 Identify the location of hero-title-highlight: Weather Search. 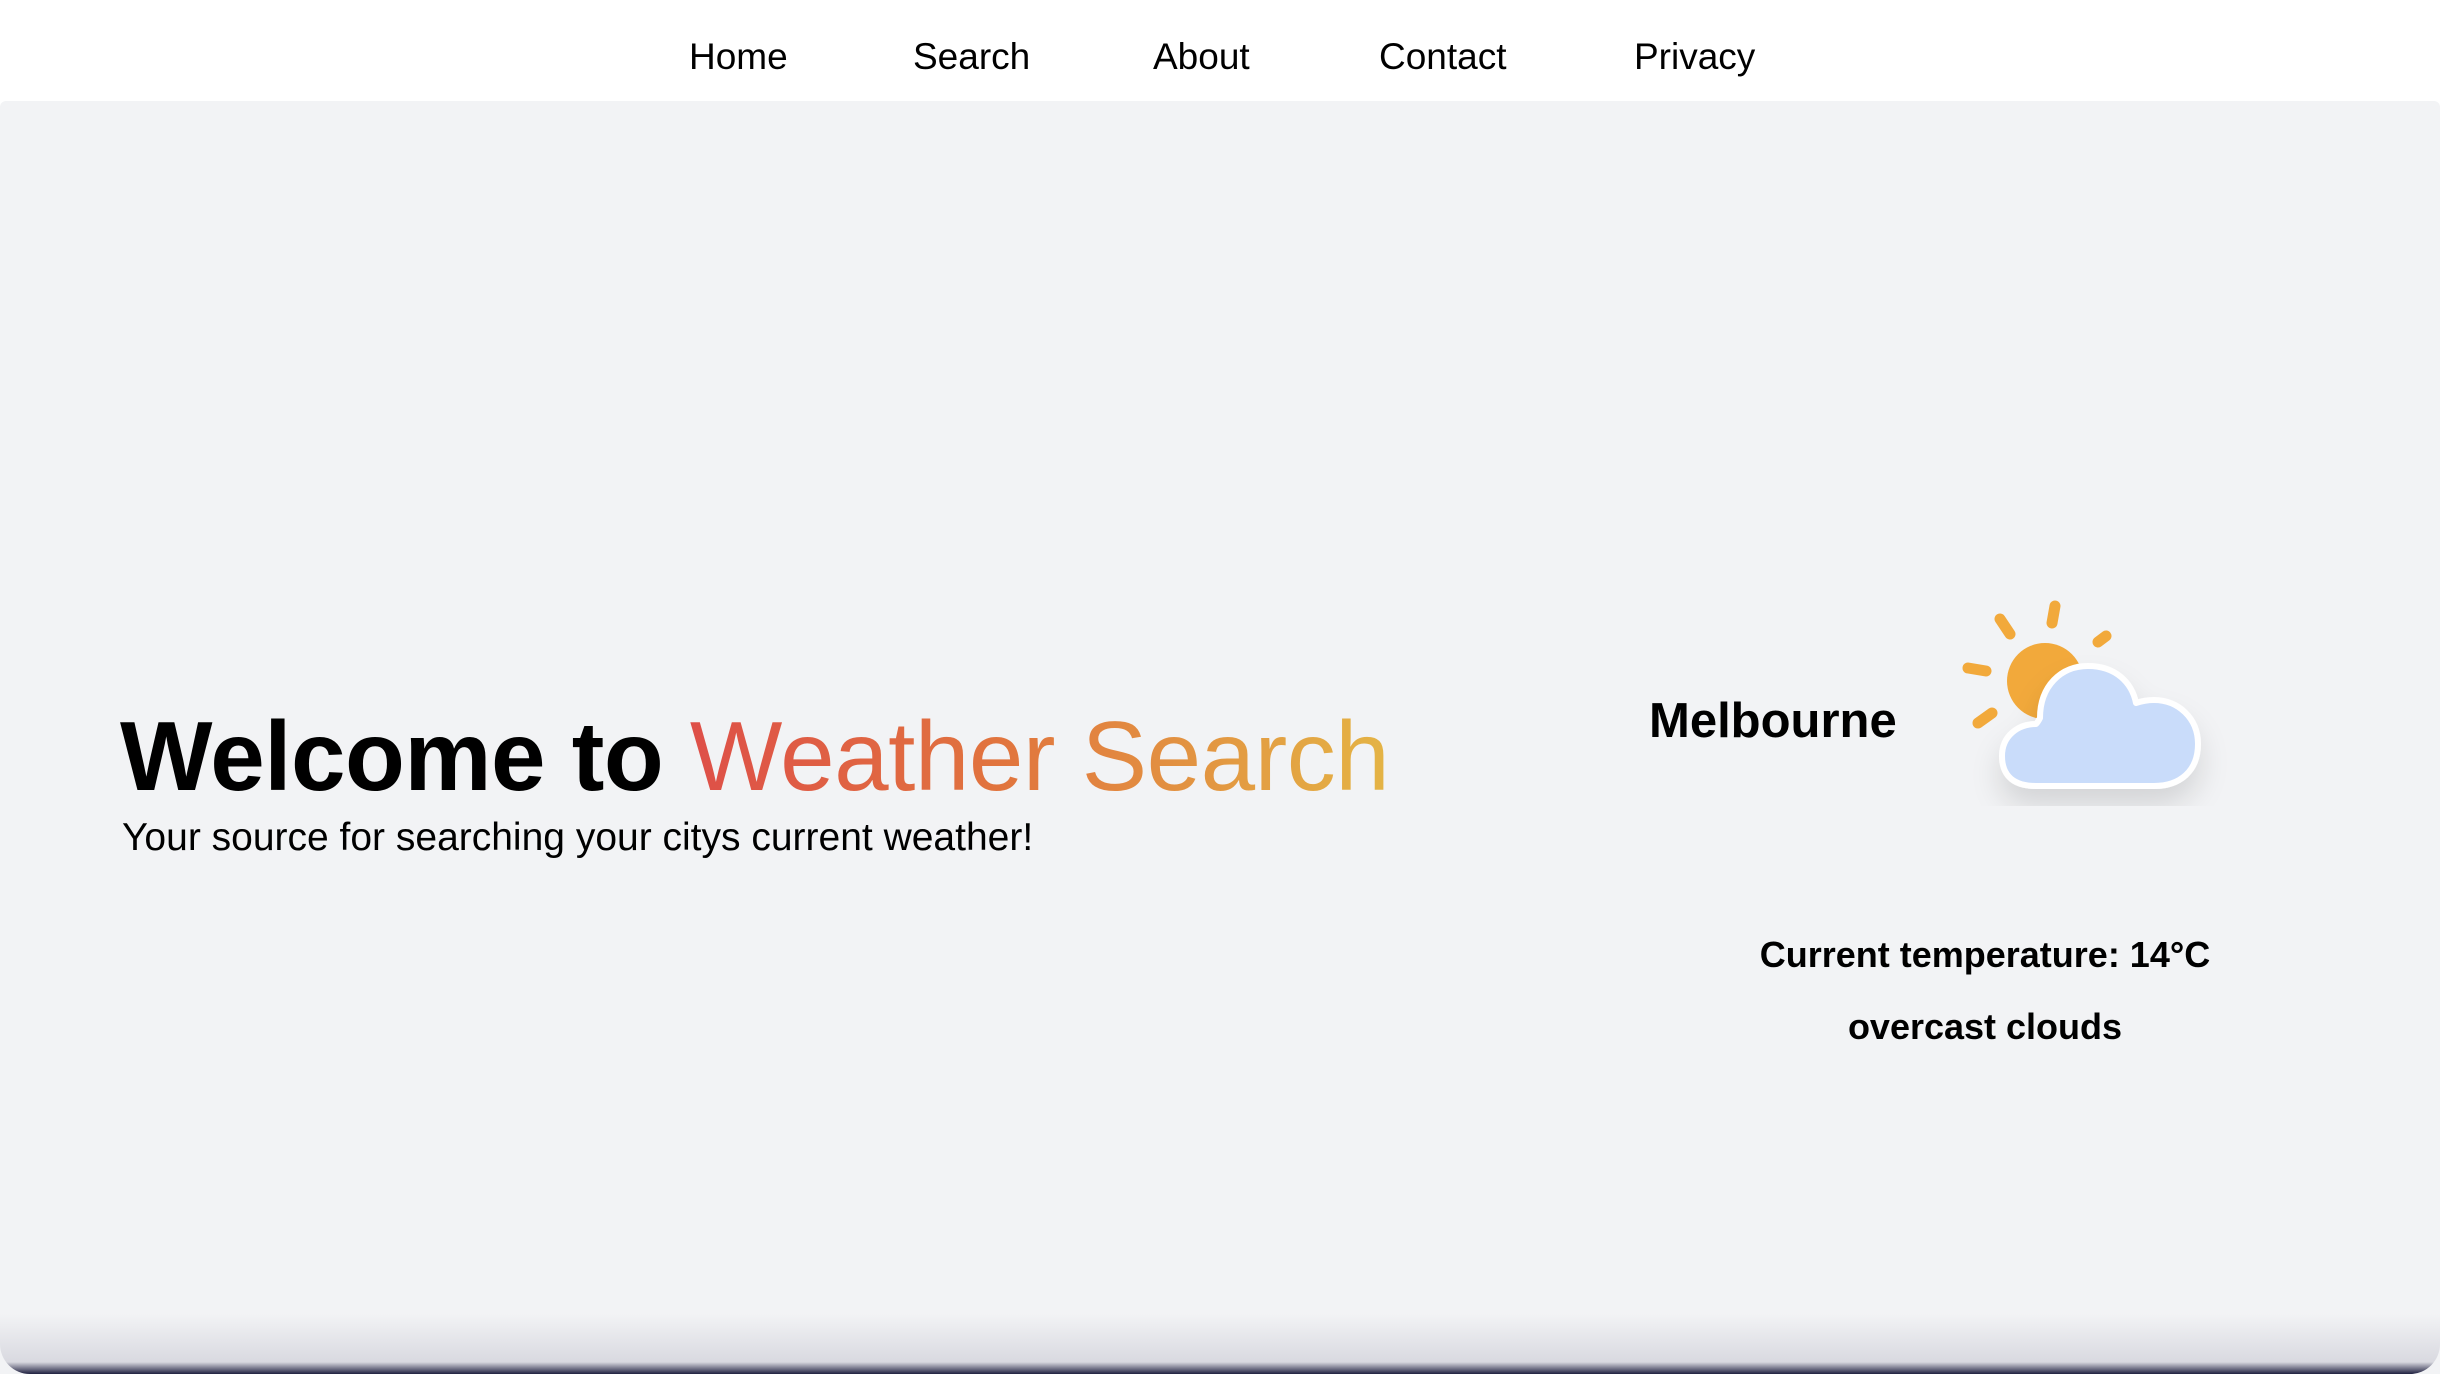
(1039, 756).